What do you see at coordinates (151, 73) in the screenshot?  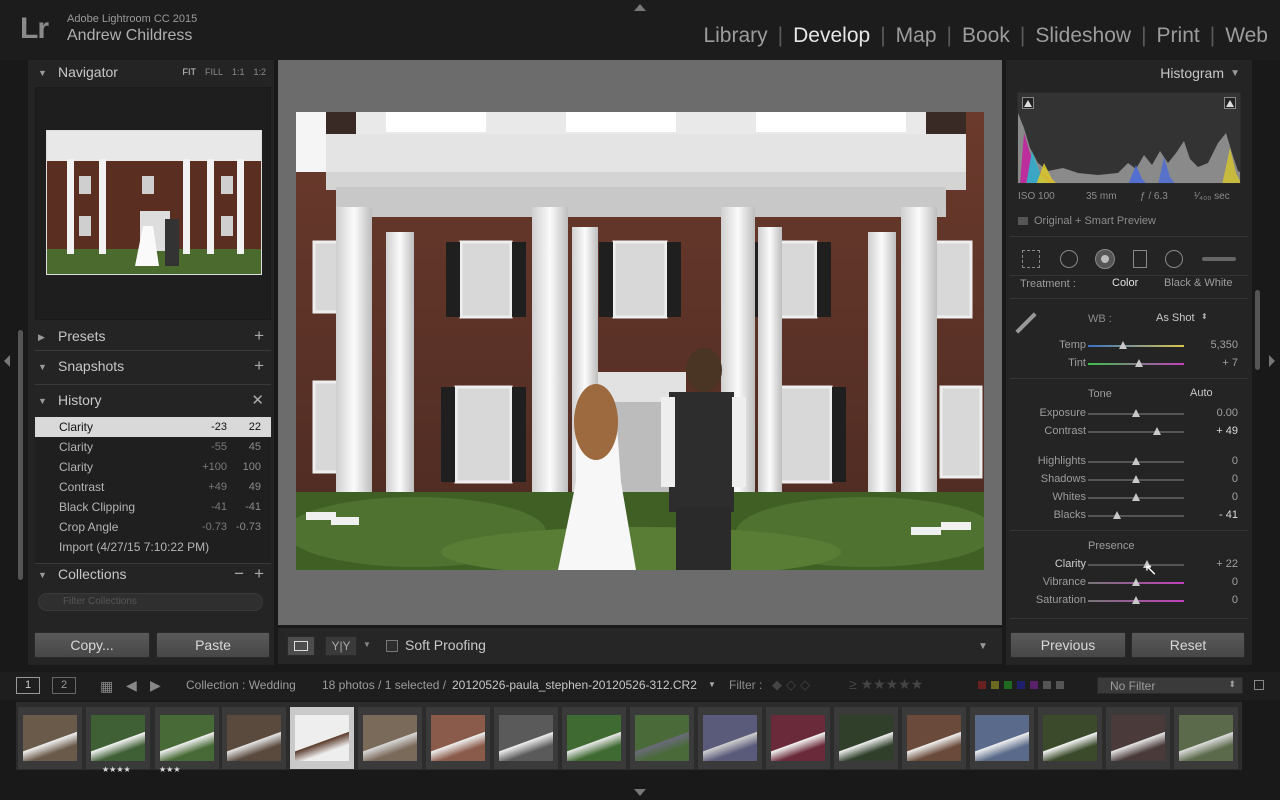 I see `navigator-header: ▼ Navigator FIT FILL 1:1 1:2` at bounding box center [151, 73].